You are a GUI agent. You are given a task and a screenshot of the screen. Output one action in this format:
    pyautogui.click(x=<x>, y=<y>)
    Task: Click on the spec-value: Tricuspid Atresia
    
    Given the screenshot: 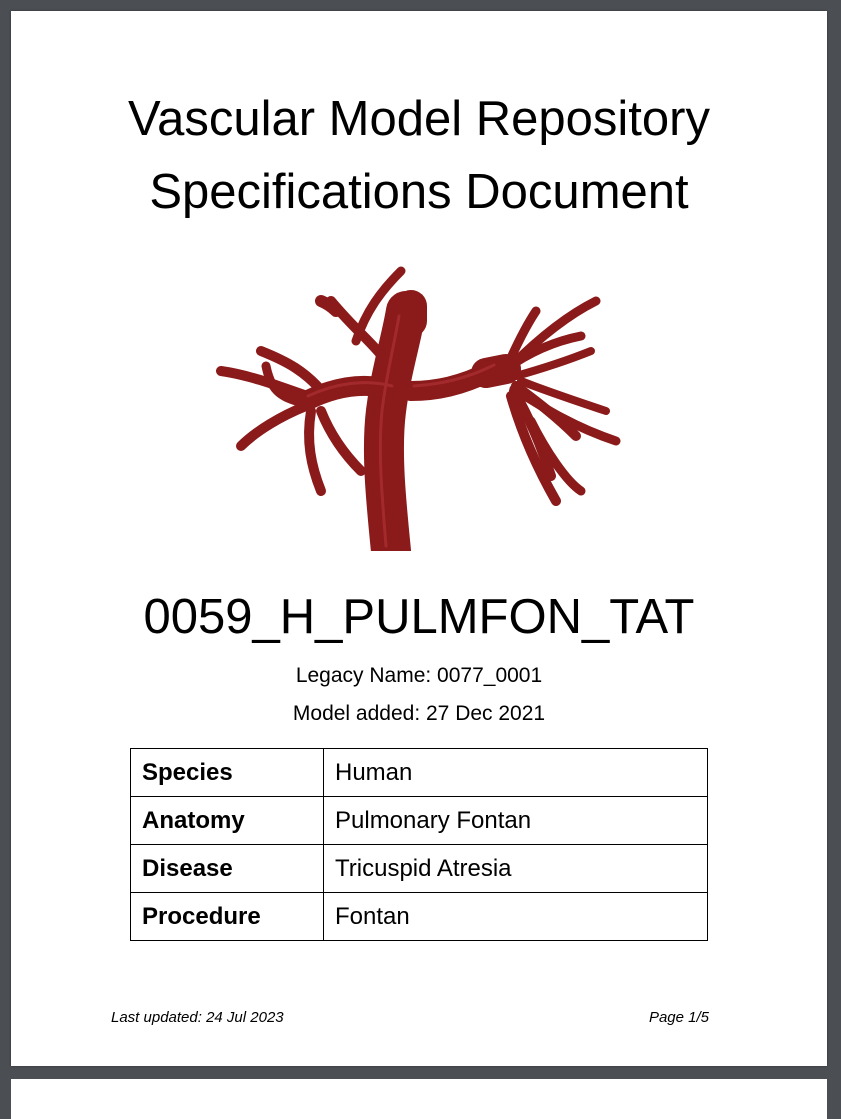 What is the action you would take?
    pyautogui.click(x=515, y=868)
    